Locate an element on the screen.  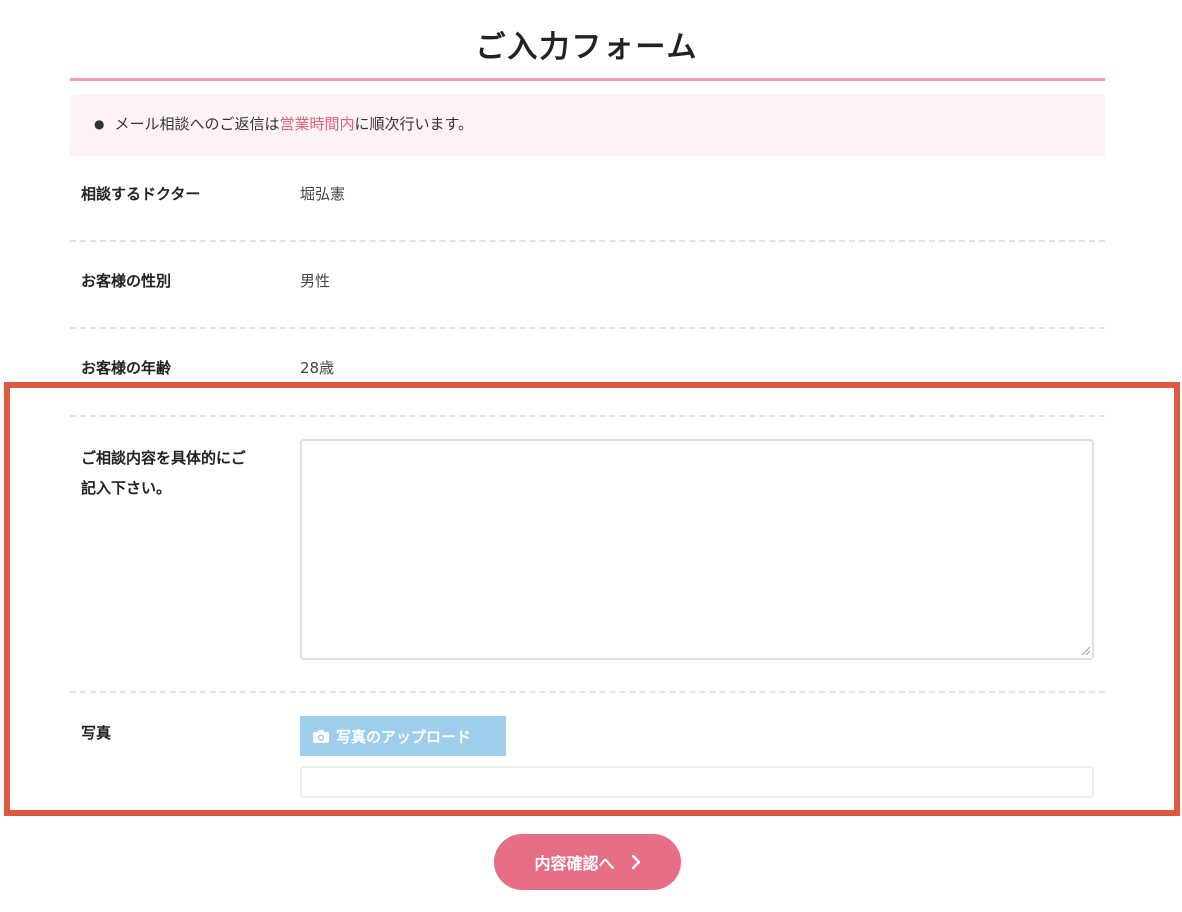
consultation-label: ご相談内容を具体的にご 記入下さい。 is located at coordinates (163, 473).